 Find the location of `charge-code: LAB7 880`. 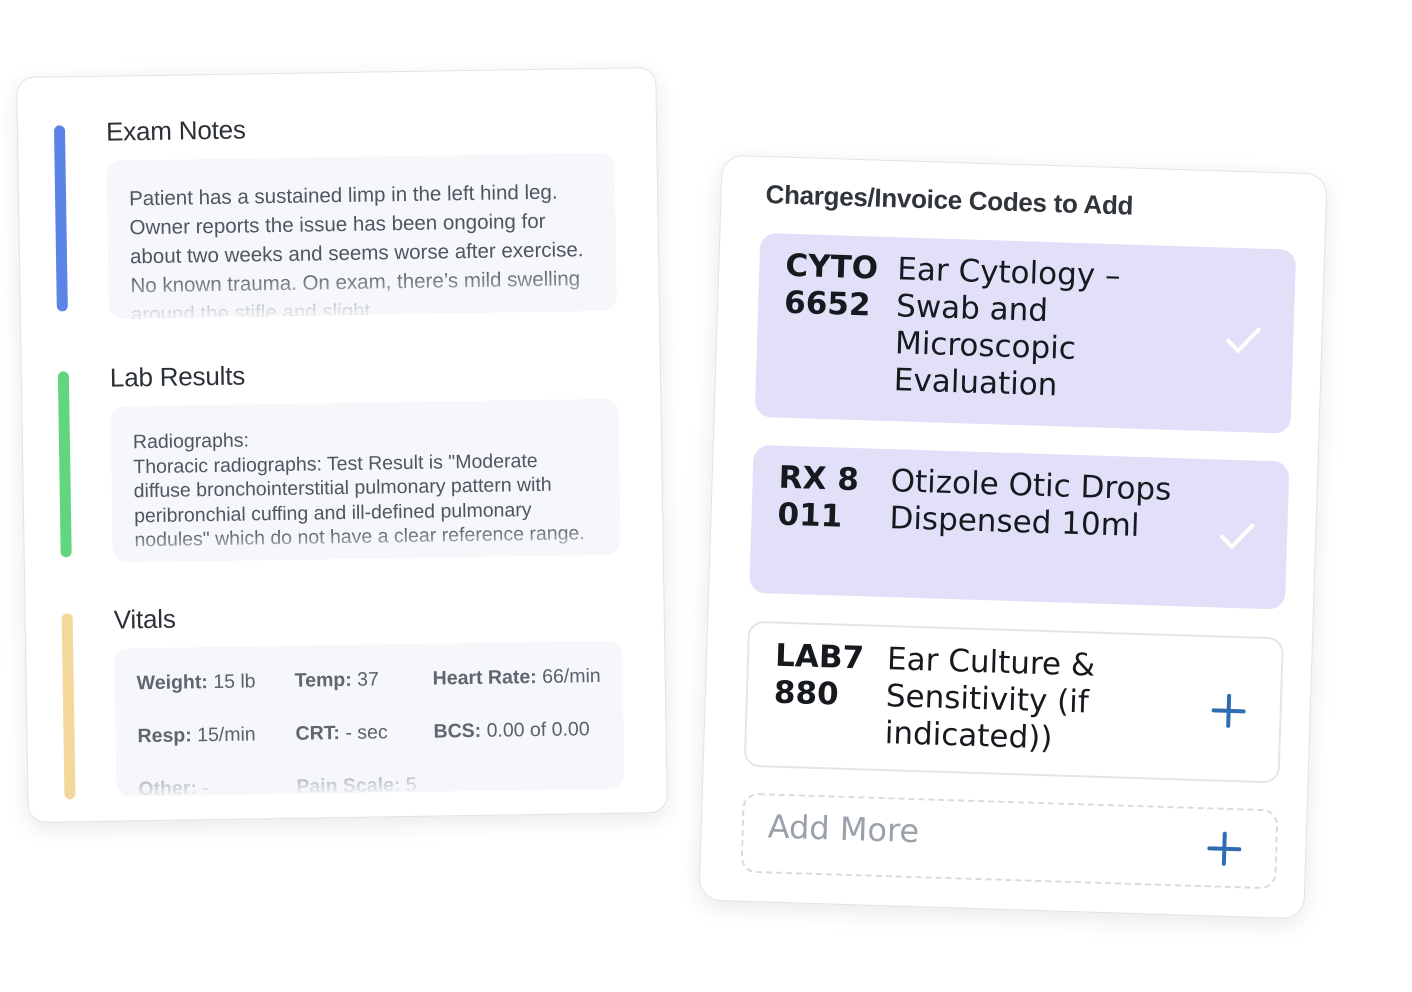

charge-code: LAB7 880 is located at coordinates (819, 675).